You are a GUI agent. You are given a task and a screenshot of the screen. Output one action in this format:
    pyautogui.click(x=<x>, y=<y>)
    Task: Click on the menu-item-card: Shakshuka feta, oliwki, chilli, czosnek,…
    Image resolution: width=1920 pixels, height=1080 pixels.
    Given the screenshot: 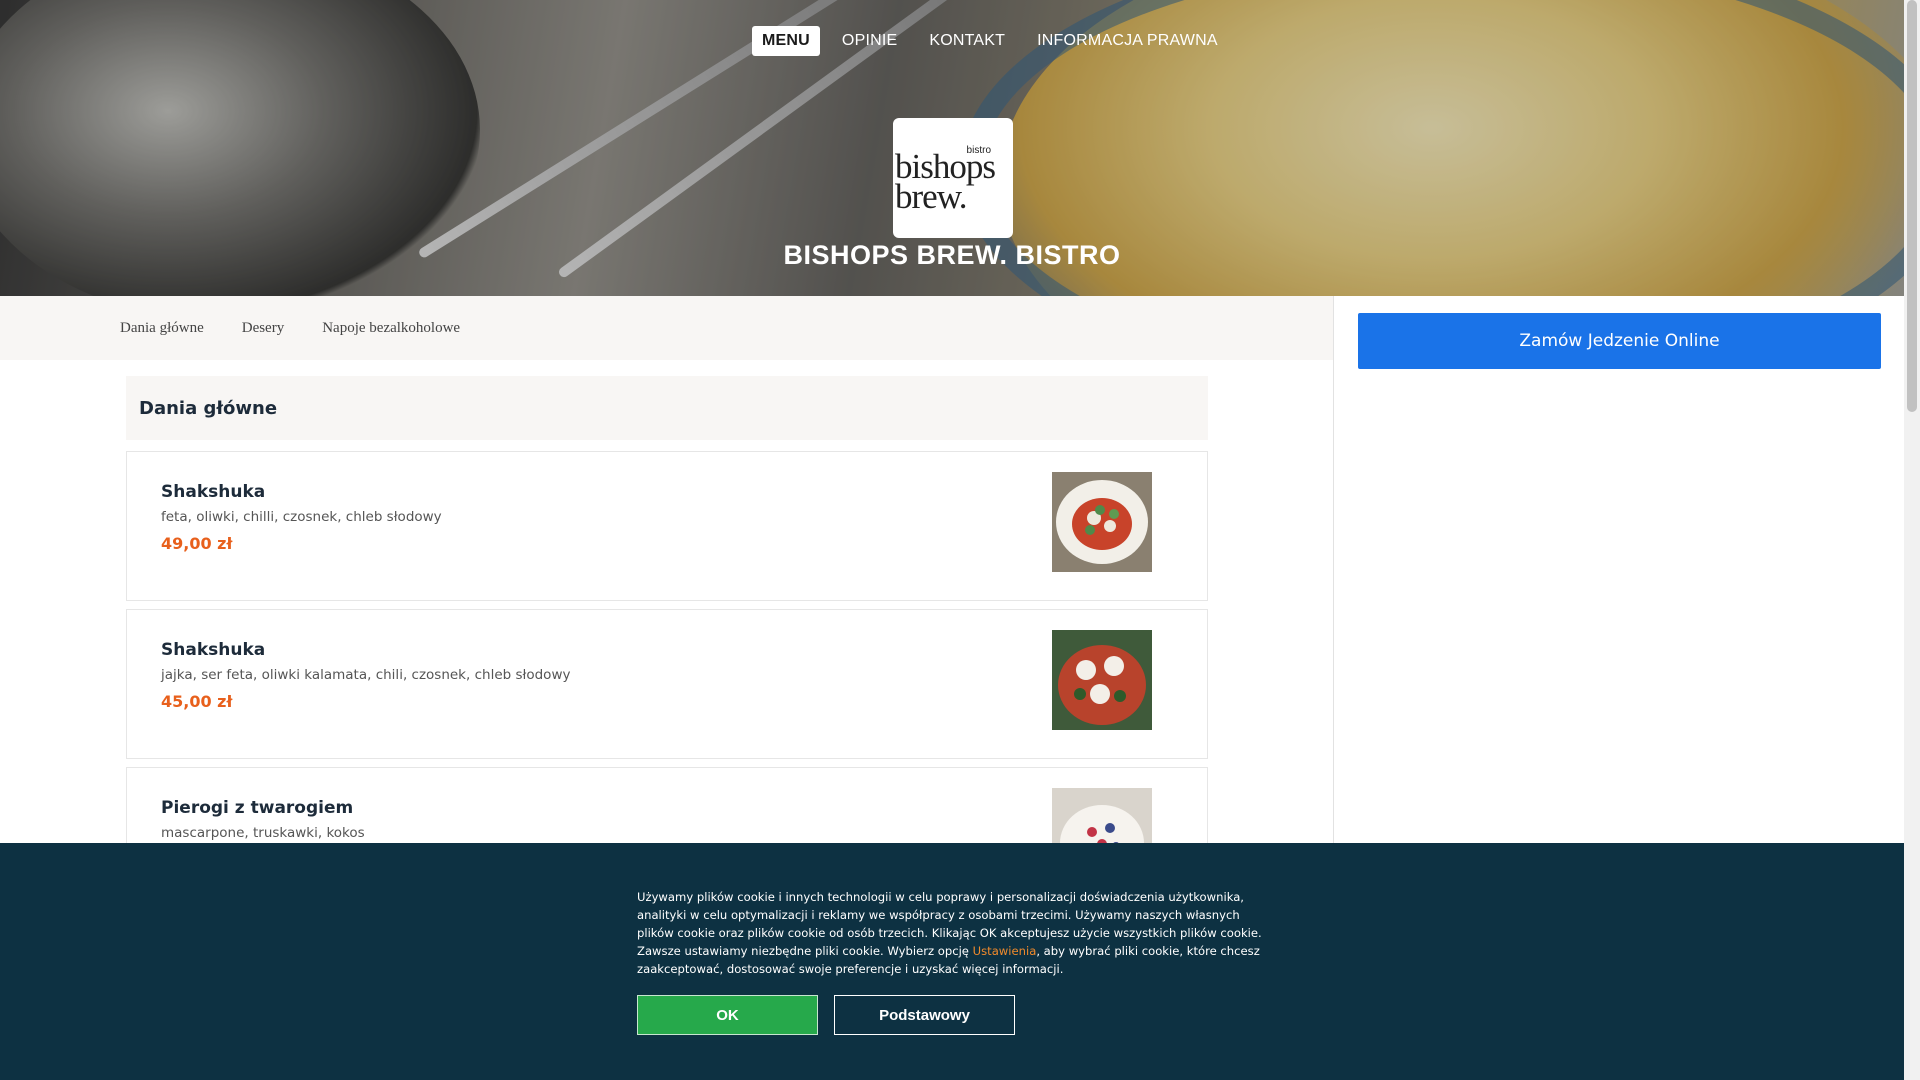 What is the action you would take?
    pyautogui.click(x=667, y=526)
    